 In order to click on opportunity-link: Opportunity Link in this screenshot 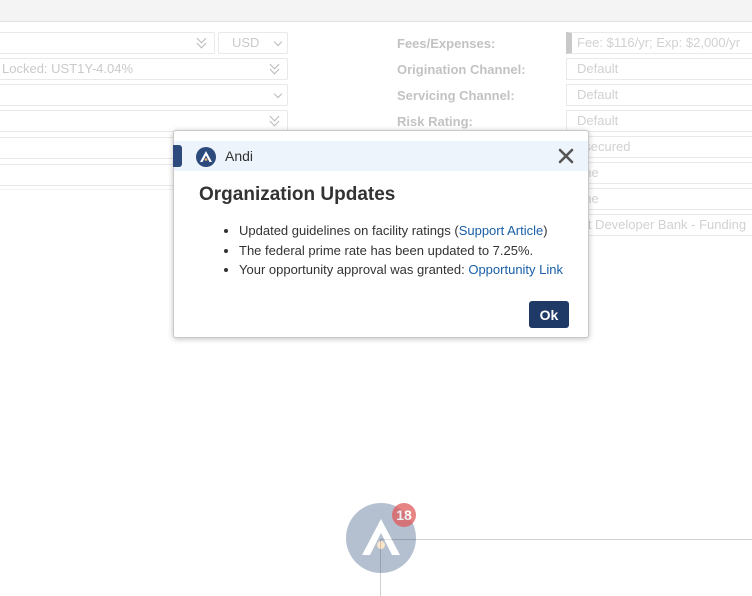, I will do `click(515, 269)`.